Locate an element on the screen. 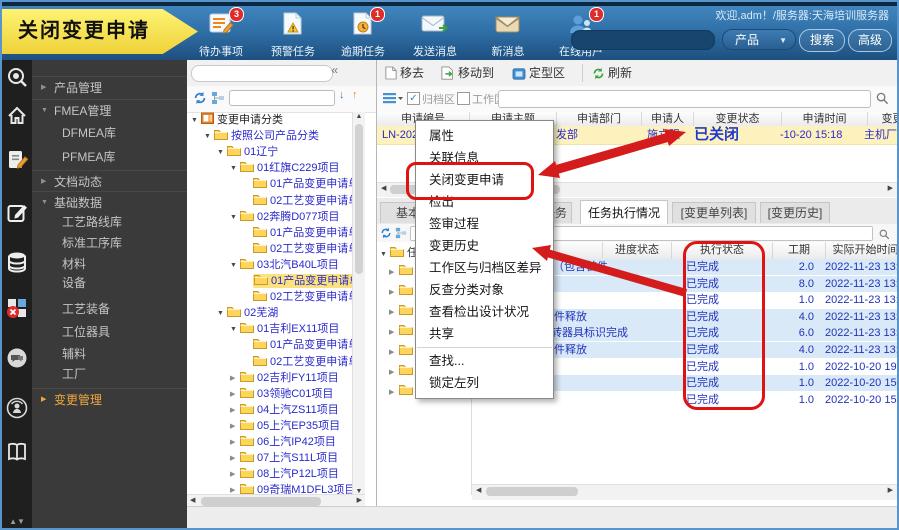  find-prev-icon: ↑ is located at coordinates (355, 95).